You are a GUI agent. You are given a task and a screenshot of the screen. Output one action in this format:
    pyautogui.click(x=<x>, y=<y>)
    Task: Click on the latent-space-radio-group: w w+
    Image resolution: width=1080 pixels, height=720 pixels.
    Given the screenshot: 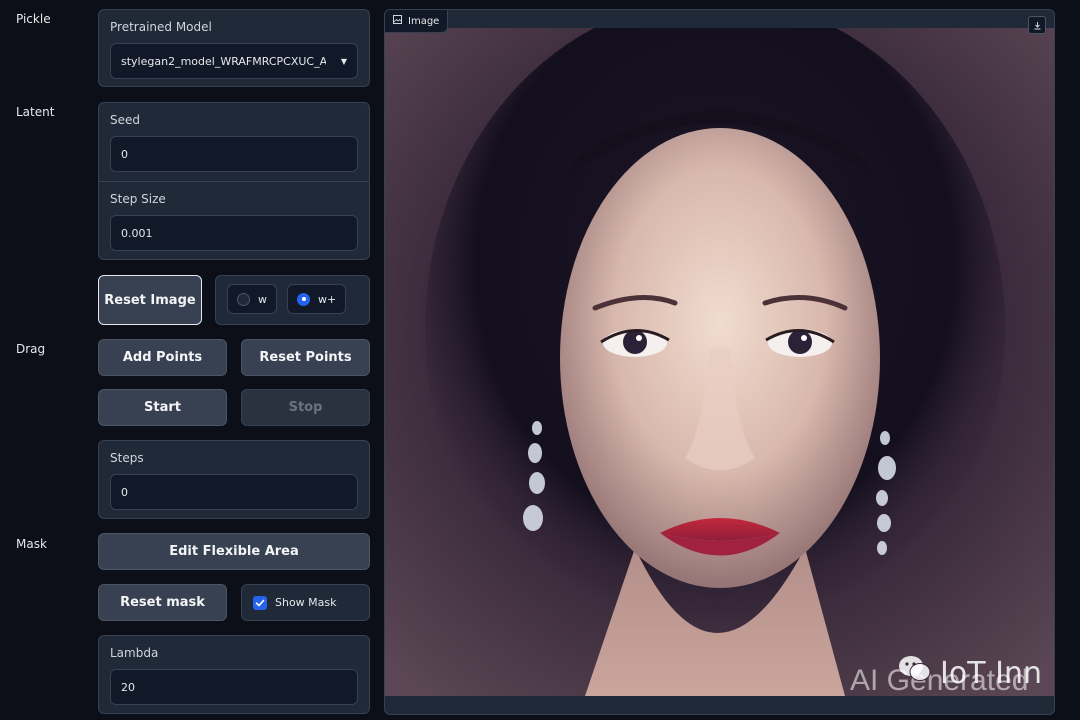 What is the action you would take?
    pyautogui.click(x=292, y=300)
    